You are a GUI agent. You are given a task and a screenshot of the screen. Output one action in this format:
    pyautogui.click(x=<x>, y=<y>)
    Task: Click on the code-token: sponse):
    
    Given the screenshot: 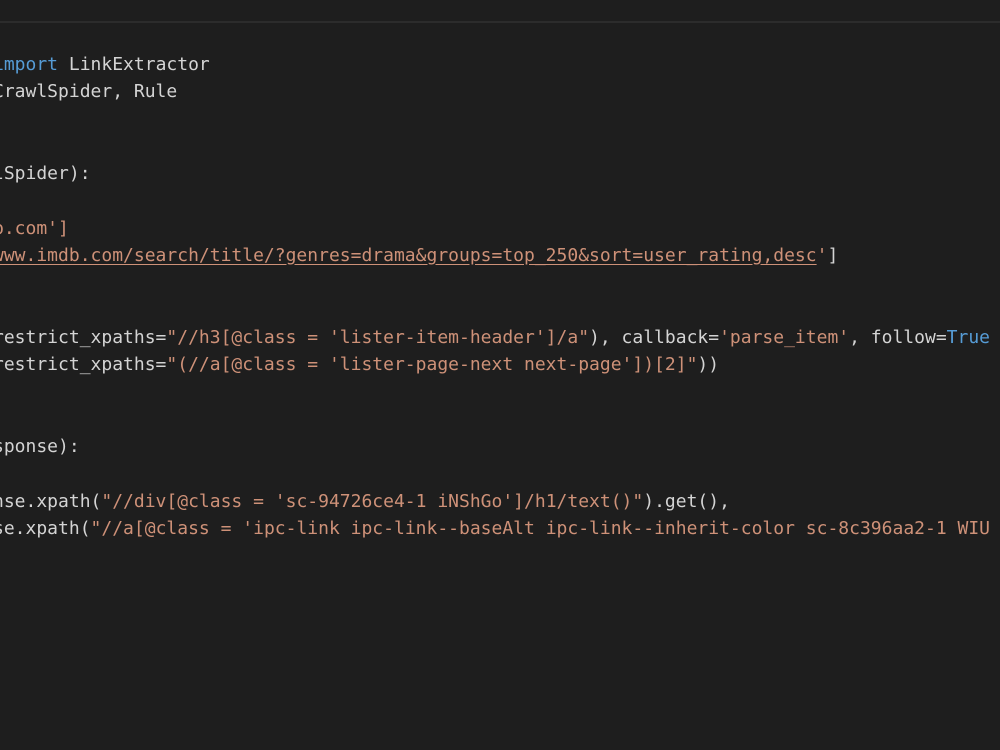 What is the action you would take?
    pyautogui.click(x=40, y=447)
    